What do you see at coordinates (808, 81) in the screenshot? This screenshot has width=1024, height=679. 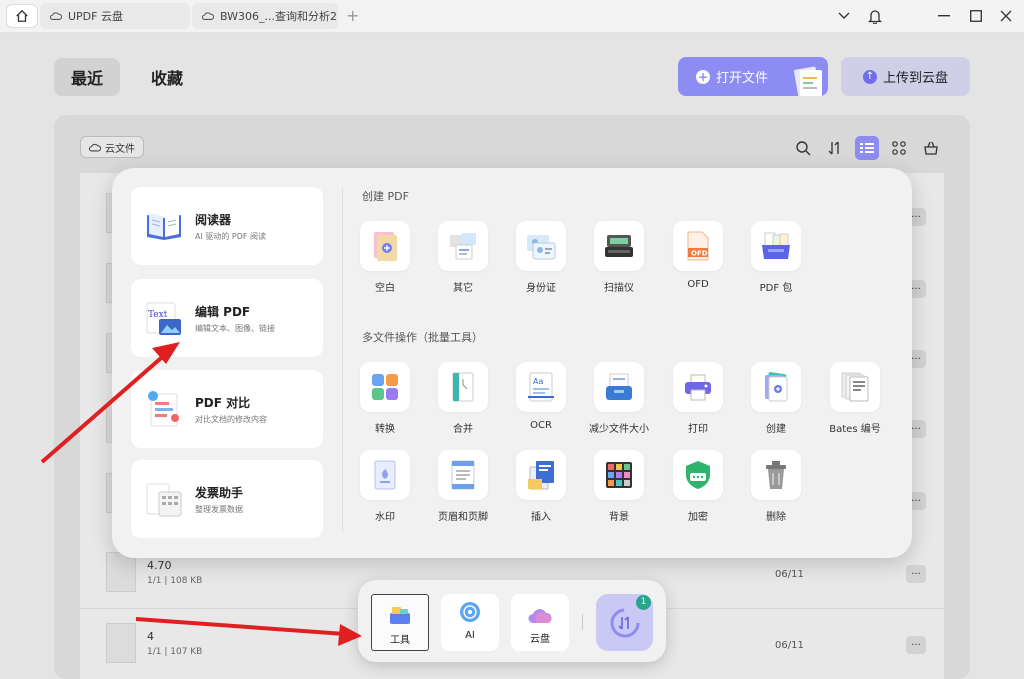 I see `documents-icon` at bounding box center [808, 81].